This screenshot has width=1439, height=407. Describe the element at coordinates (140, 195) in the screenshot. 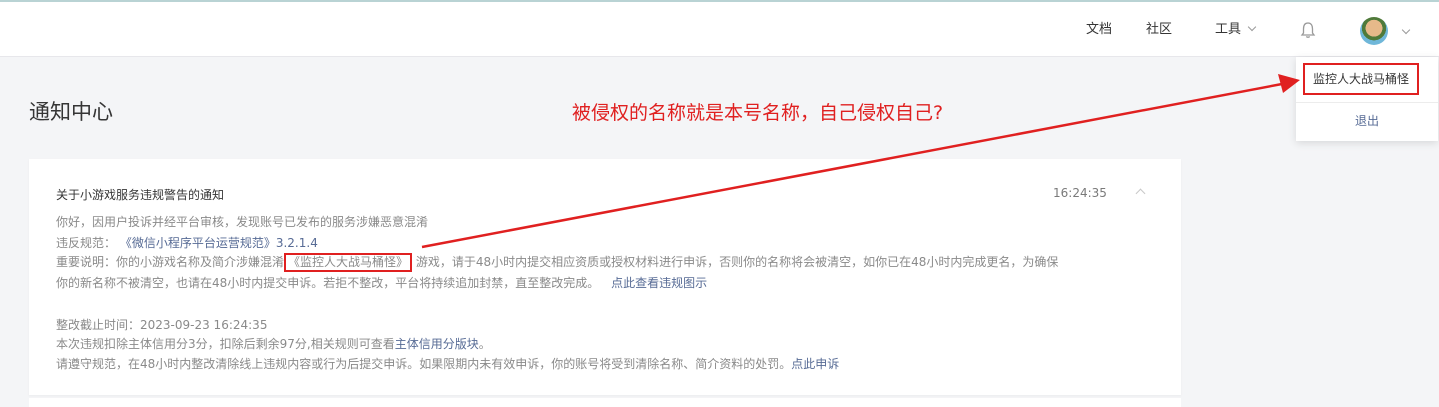

I see `notice-title: 关于小游戏服务违规警告的通知` at that location.